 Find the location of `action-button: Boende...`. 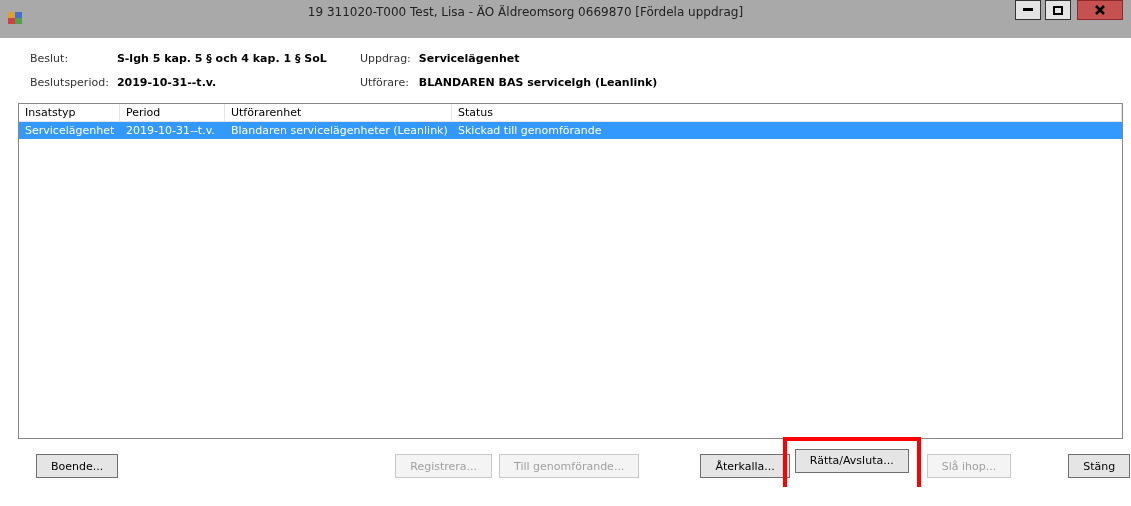

action-button: Boende... is located at coordinates (77, 466).